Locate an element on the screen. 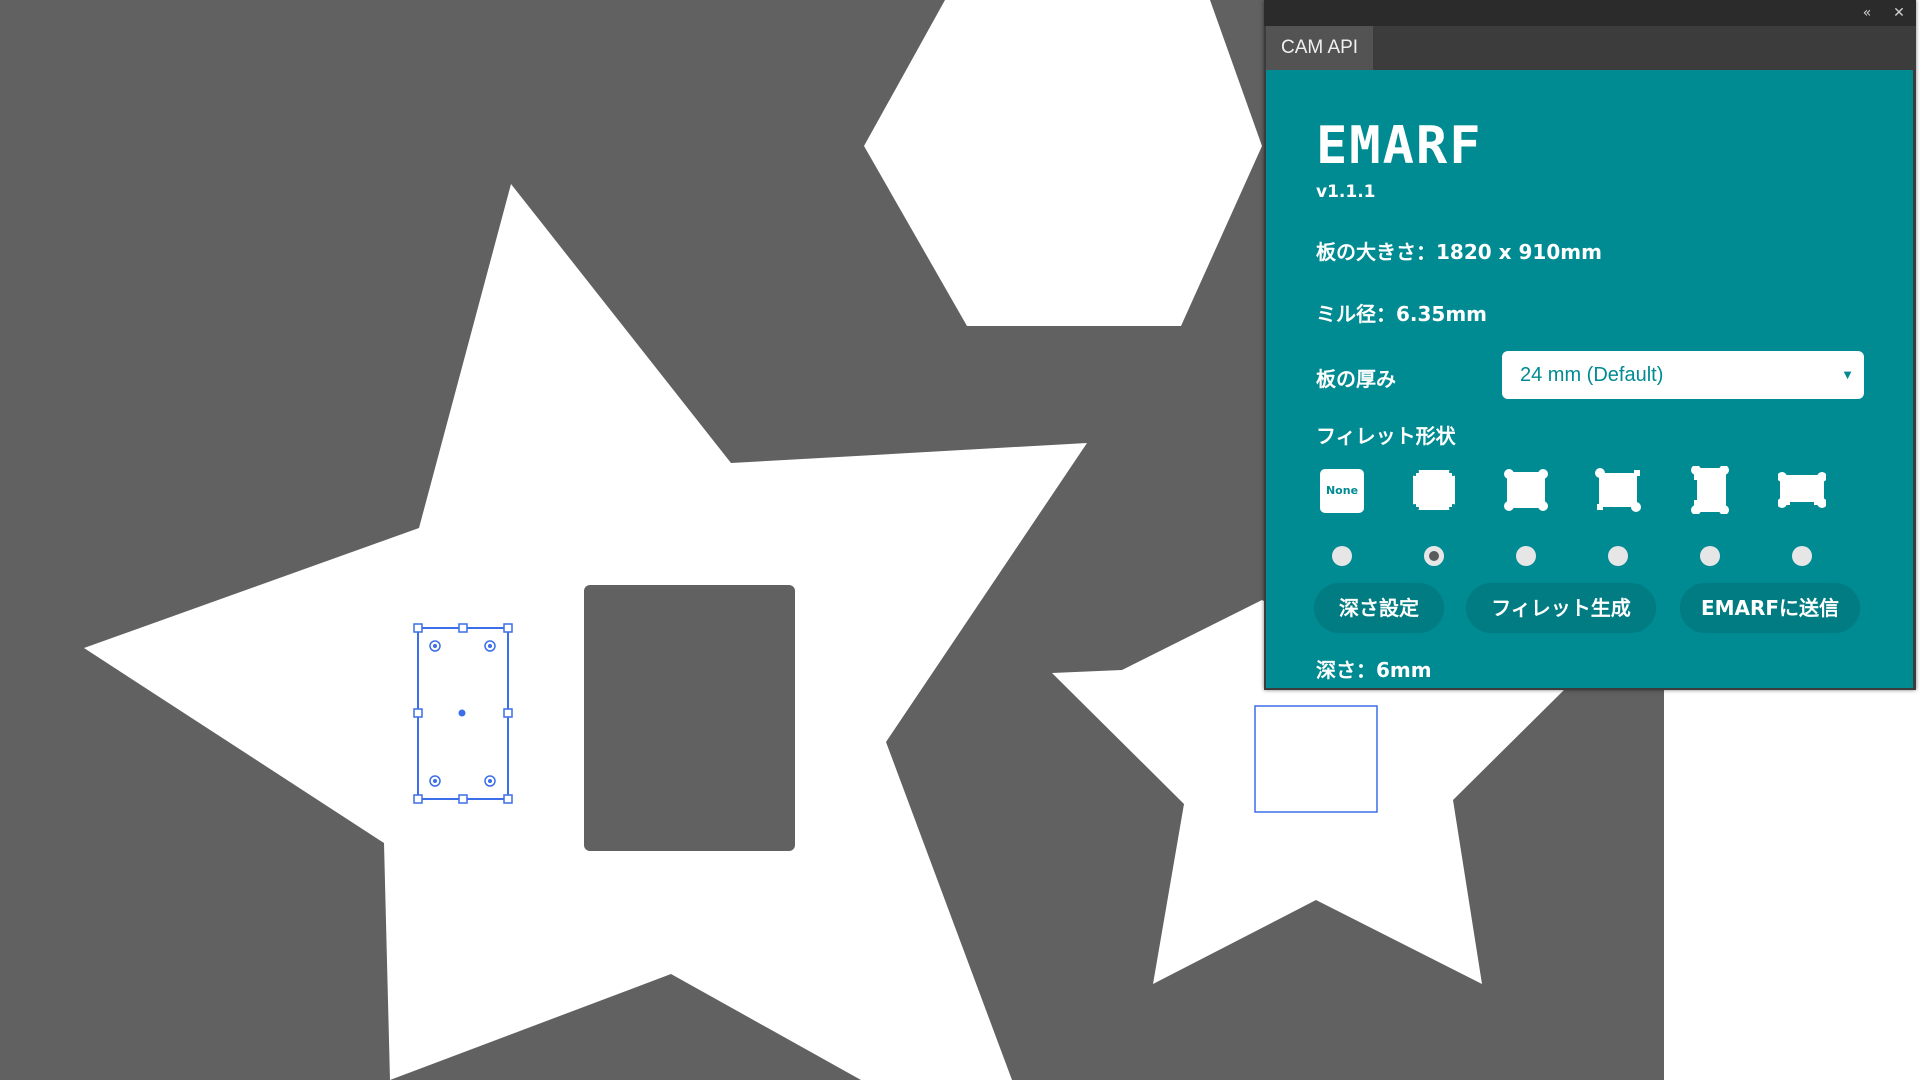 The width and height of the screenshot is (1920, 1080). tab-cam-api: CAM API is located at coordinates (1320, 48).